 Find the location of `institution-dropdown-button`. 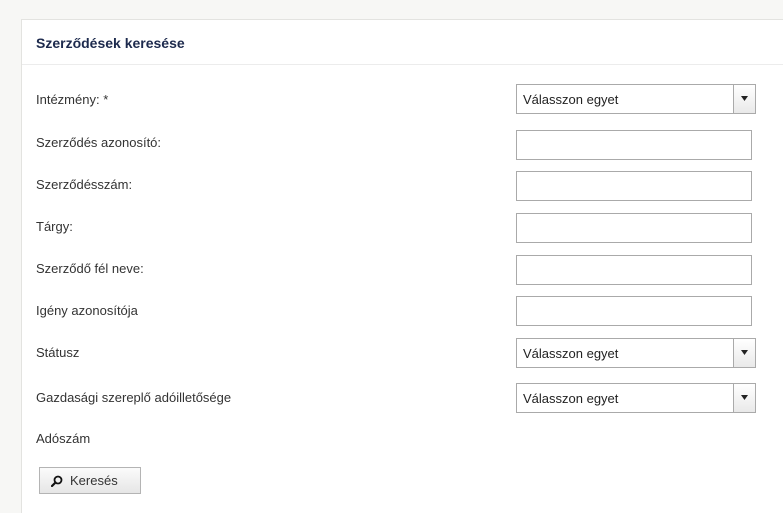

institution-dropdown-button is located at coordinates (744, 99).